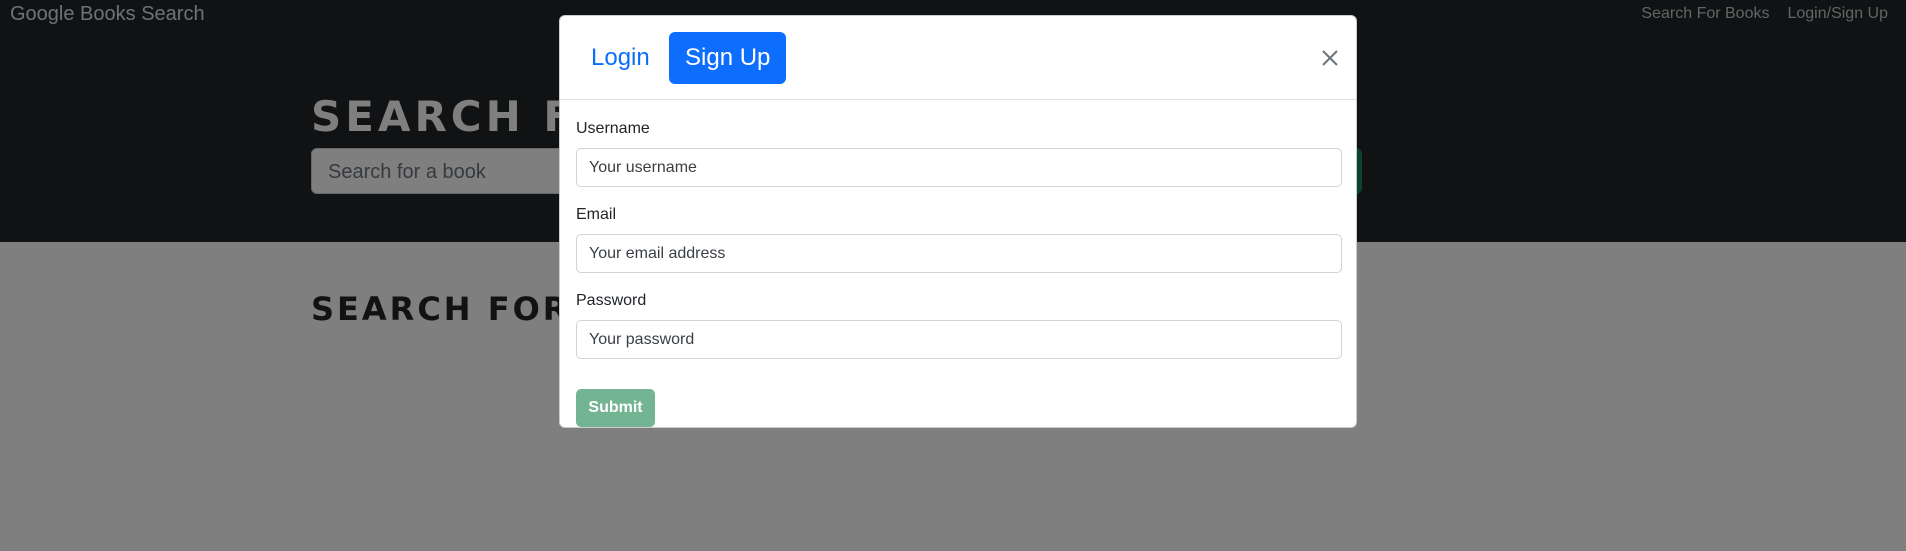 The height and width of the screenshot is (551, 1906). Describe the element at coordinates (611, 300) in the screenshot. I see `password-label: Password` at that location.